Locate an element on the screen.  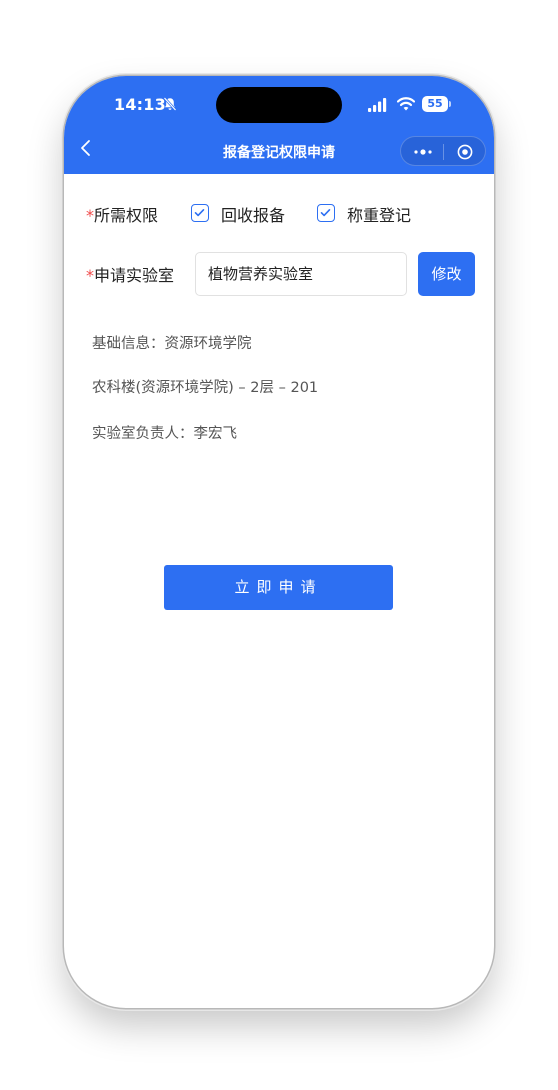
apply-now-button: 立即申请 is located at coordinates (278, 587).